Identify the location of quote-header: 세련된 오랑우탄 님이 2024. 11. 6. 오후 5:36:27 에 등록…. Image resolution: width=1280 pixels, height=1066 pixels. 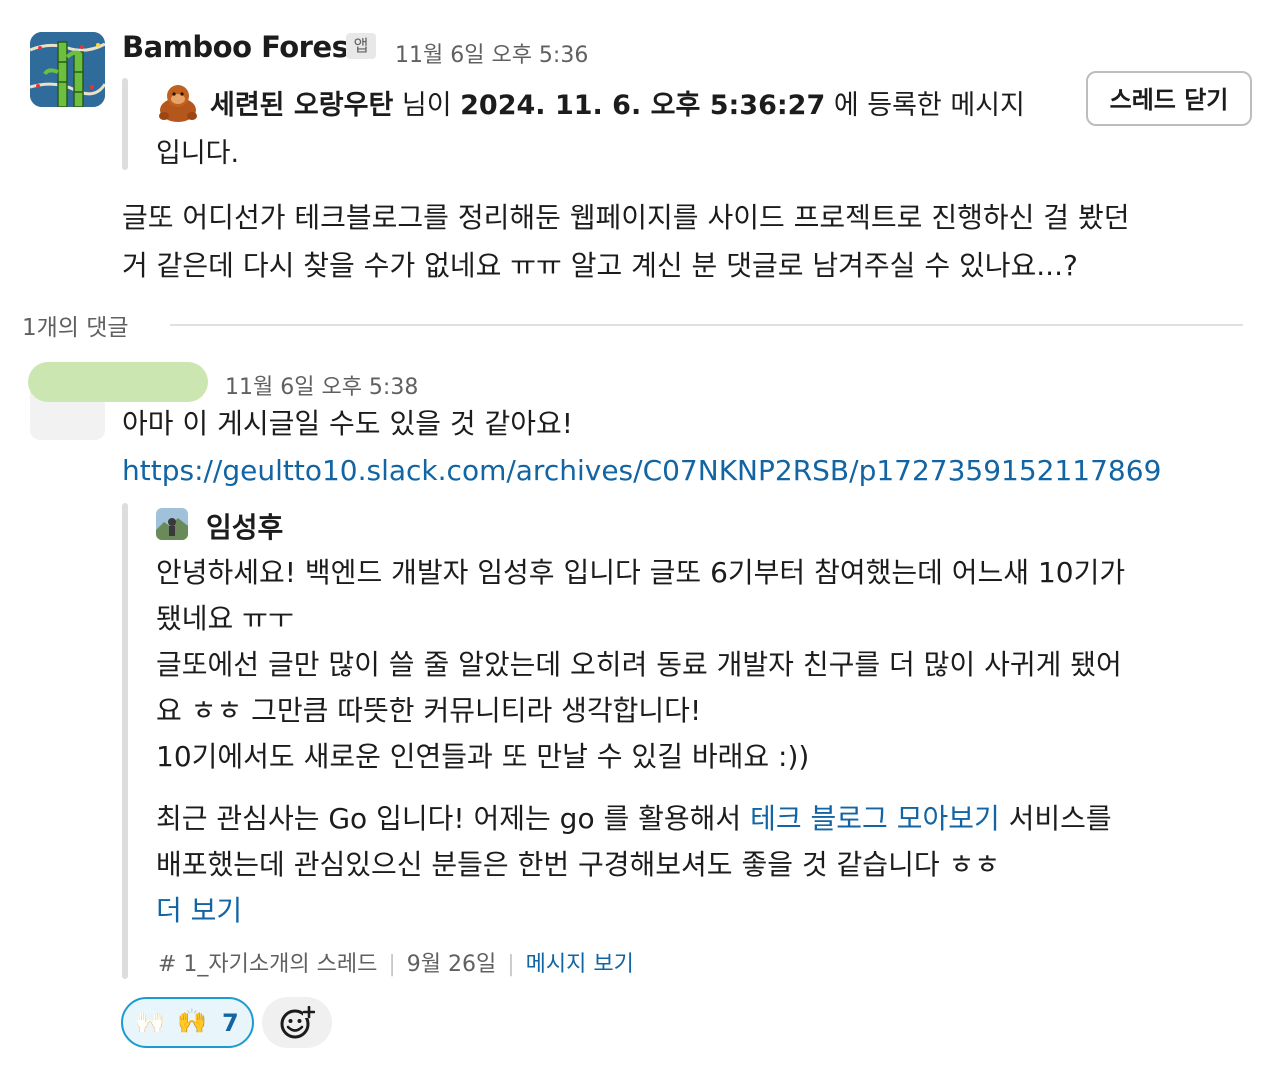
(617, 102).